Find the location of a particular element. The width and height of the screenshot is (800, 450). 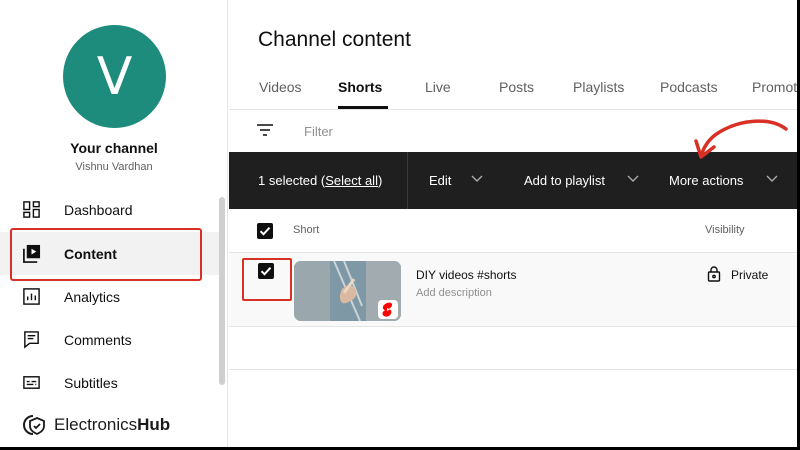

analytics-icon is located at coordinates (31, 296).